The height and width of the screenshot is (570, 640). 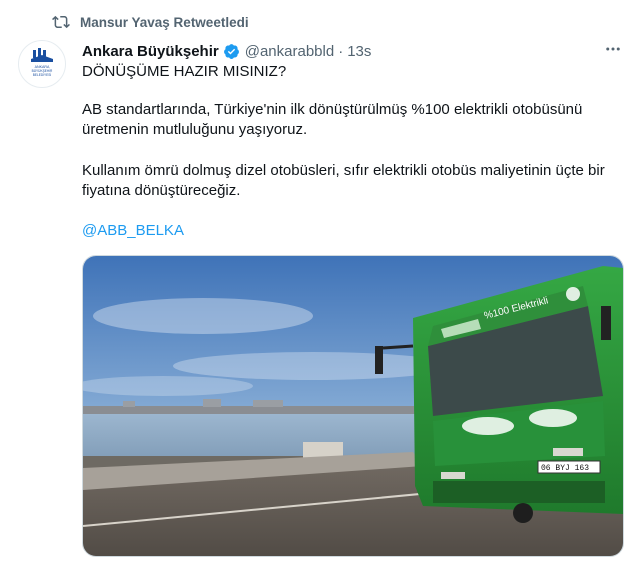 I want to click on avatar: ANKARA BÜYÜKŞEHİR BELEDİYESİ, so click(x=42, y=64).